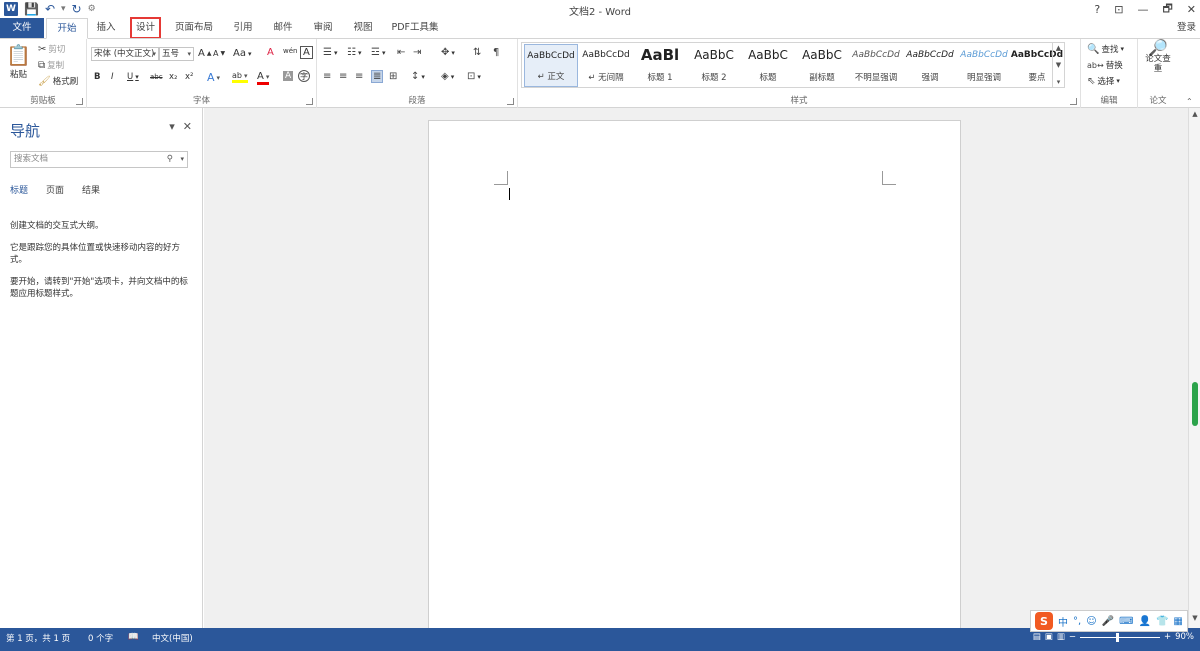 The image size is (1200, 651). Describe the element at coordinates (58, 81) in the screenshot. I see `format-painter-button: 🖌 格式刷` at that location.